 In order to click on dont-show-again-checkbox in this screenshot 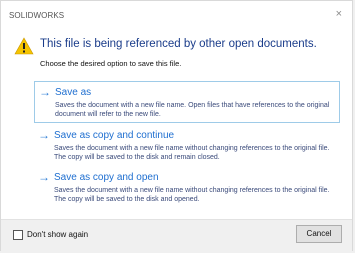, I will do `click(18, 235)`.